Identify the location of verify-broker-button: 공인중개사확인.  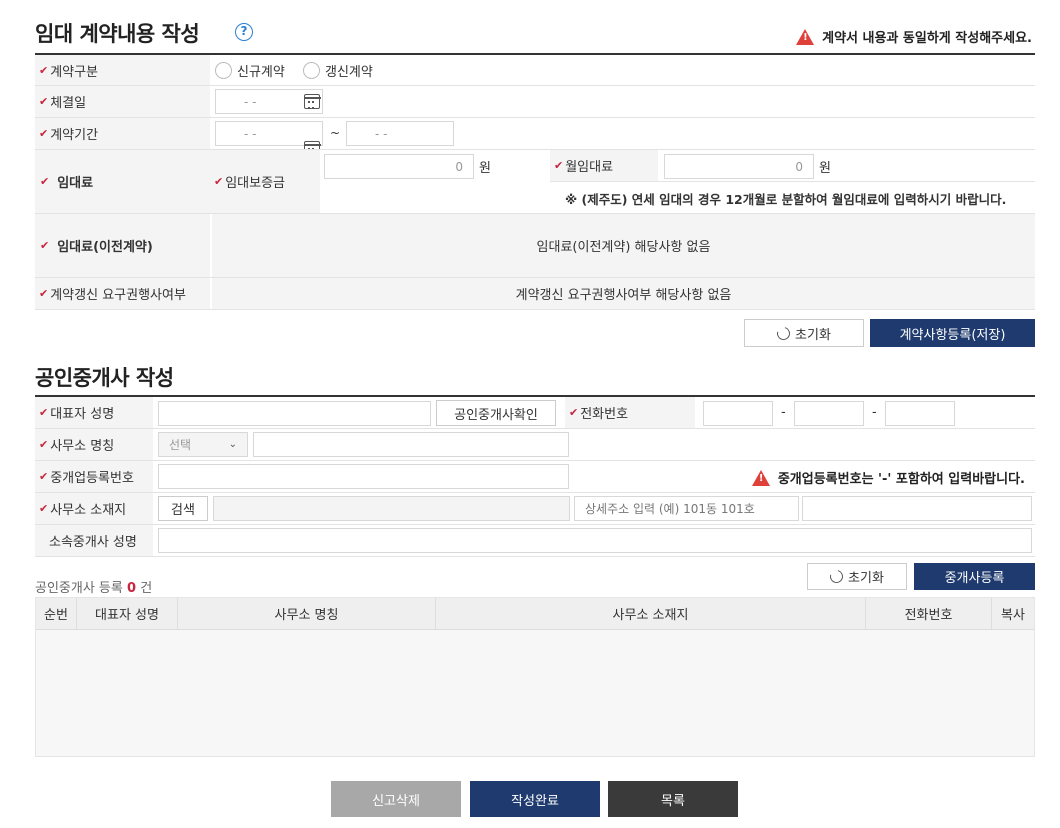
(496, 413).